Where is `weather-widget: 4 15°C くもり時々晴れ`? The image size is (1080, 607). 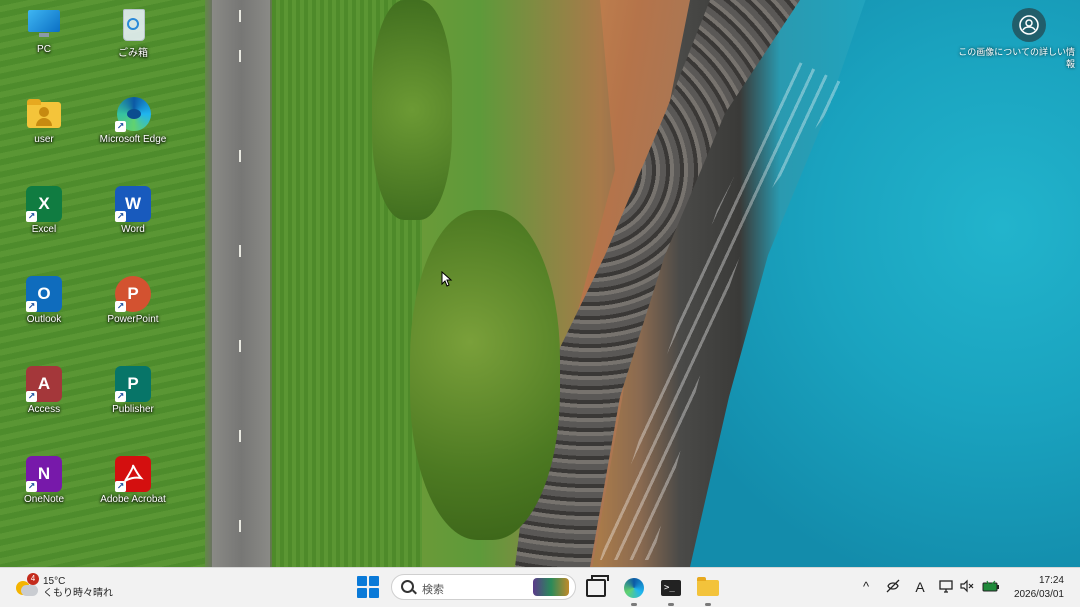 weather-widget: 4 15°C くもり時々晴れ is located at coordinates (64, 588).